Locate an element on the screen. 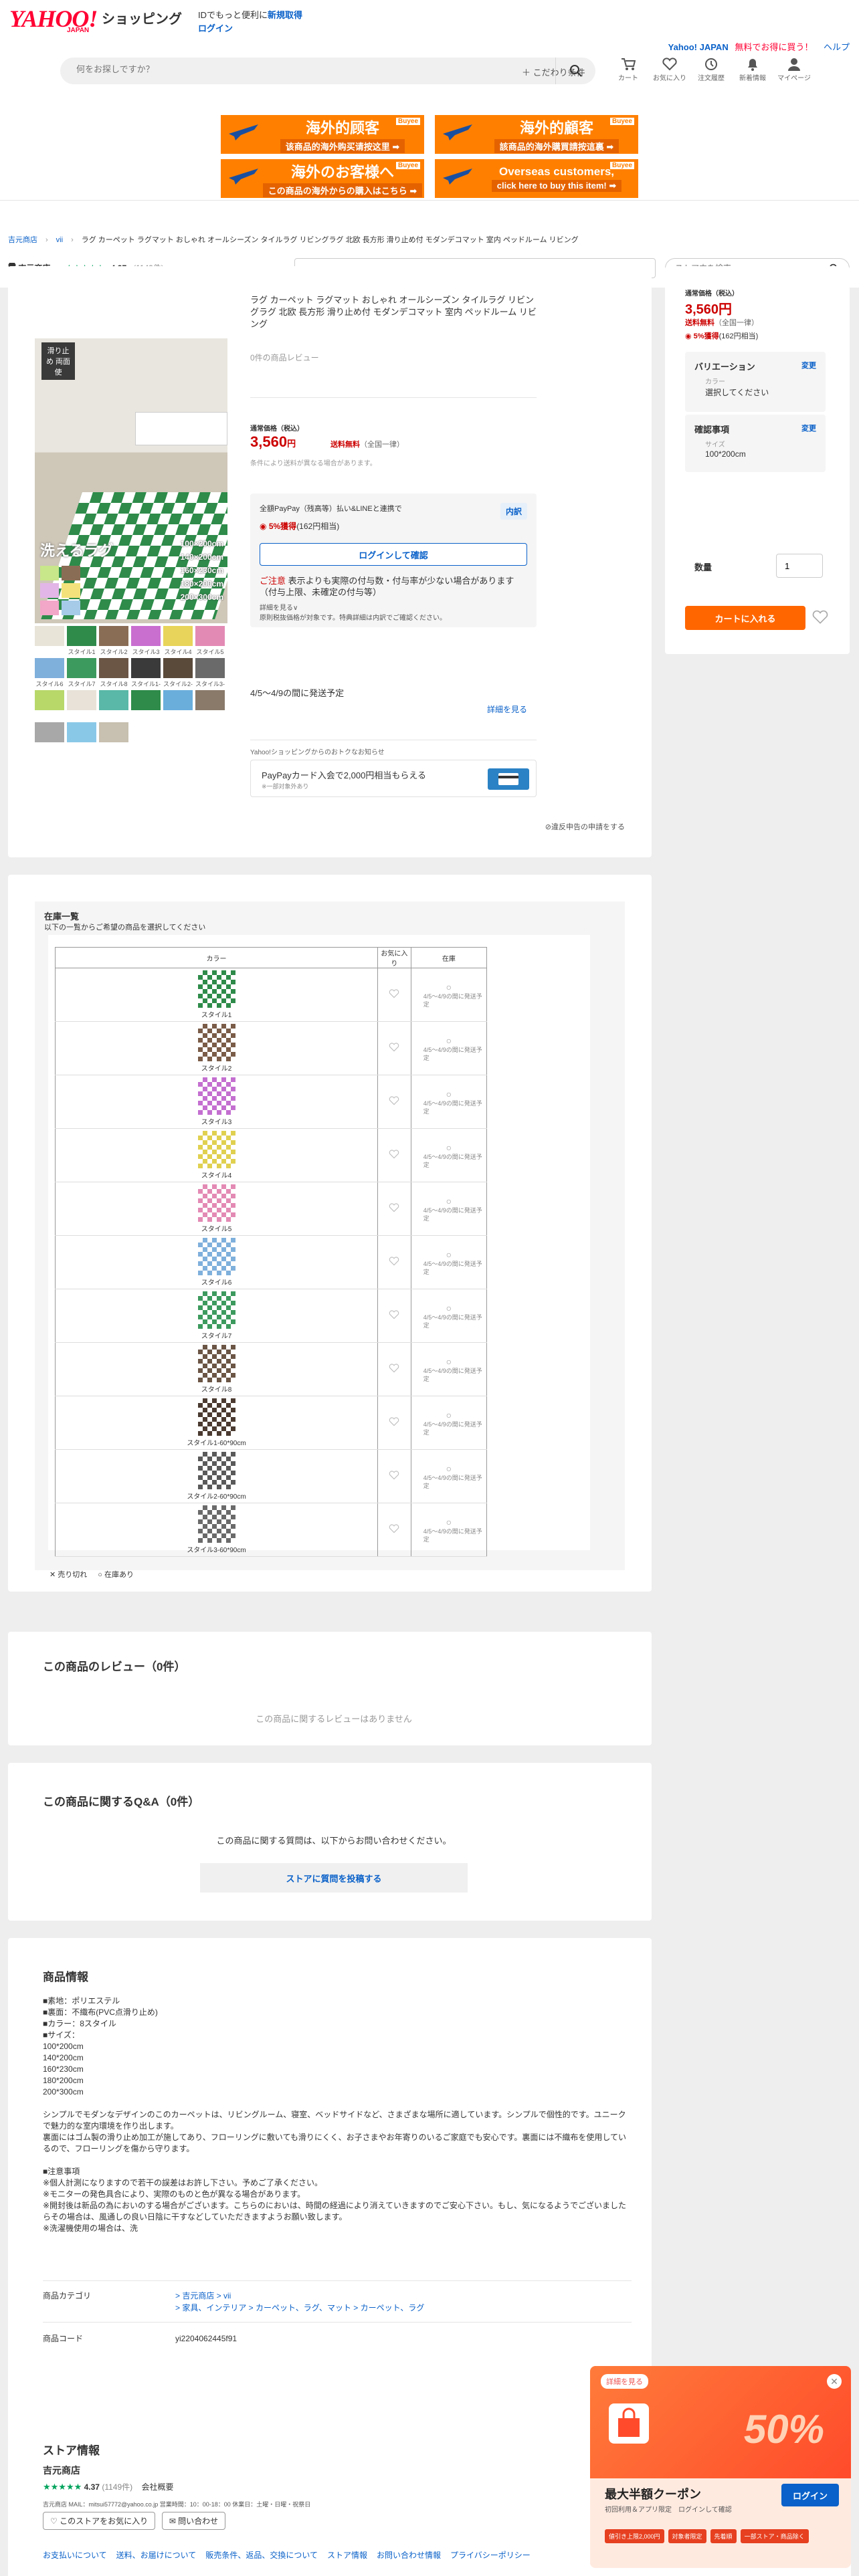 This screenshot has width=859, height=2576. thumbnail: スタイル5 is located at coordinates (210, 640).